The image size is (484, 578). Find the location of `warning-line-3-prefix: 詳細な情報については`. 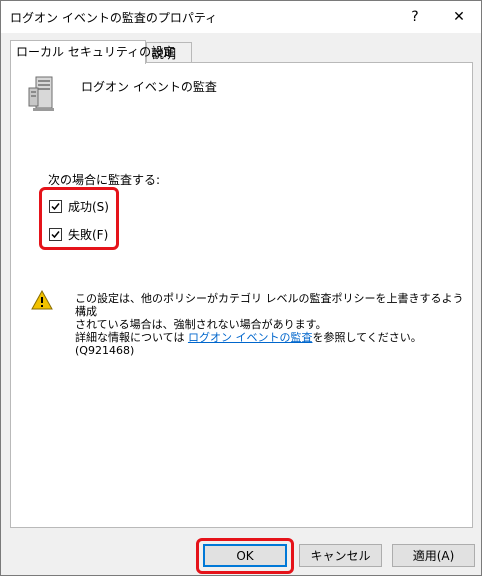

warning-line-3-prefix: 詳細な情報については is located at coordinates (131, 337).